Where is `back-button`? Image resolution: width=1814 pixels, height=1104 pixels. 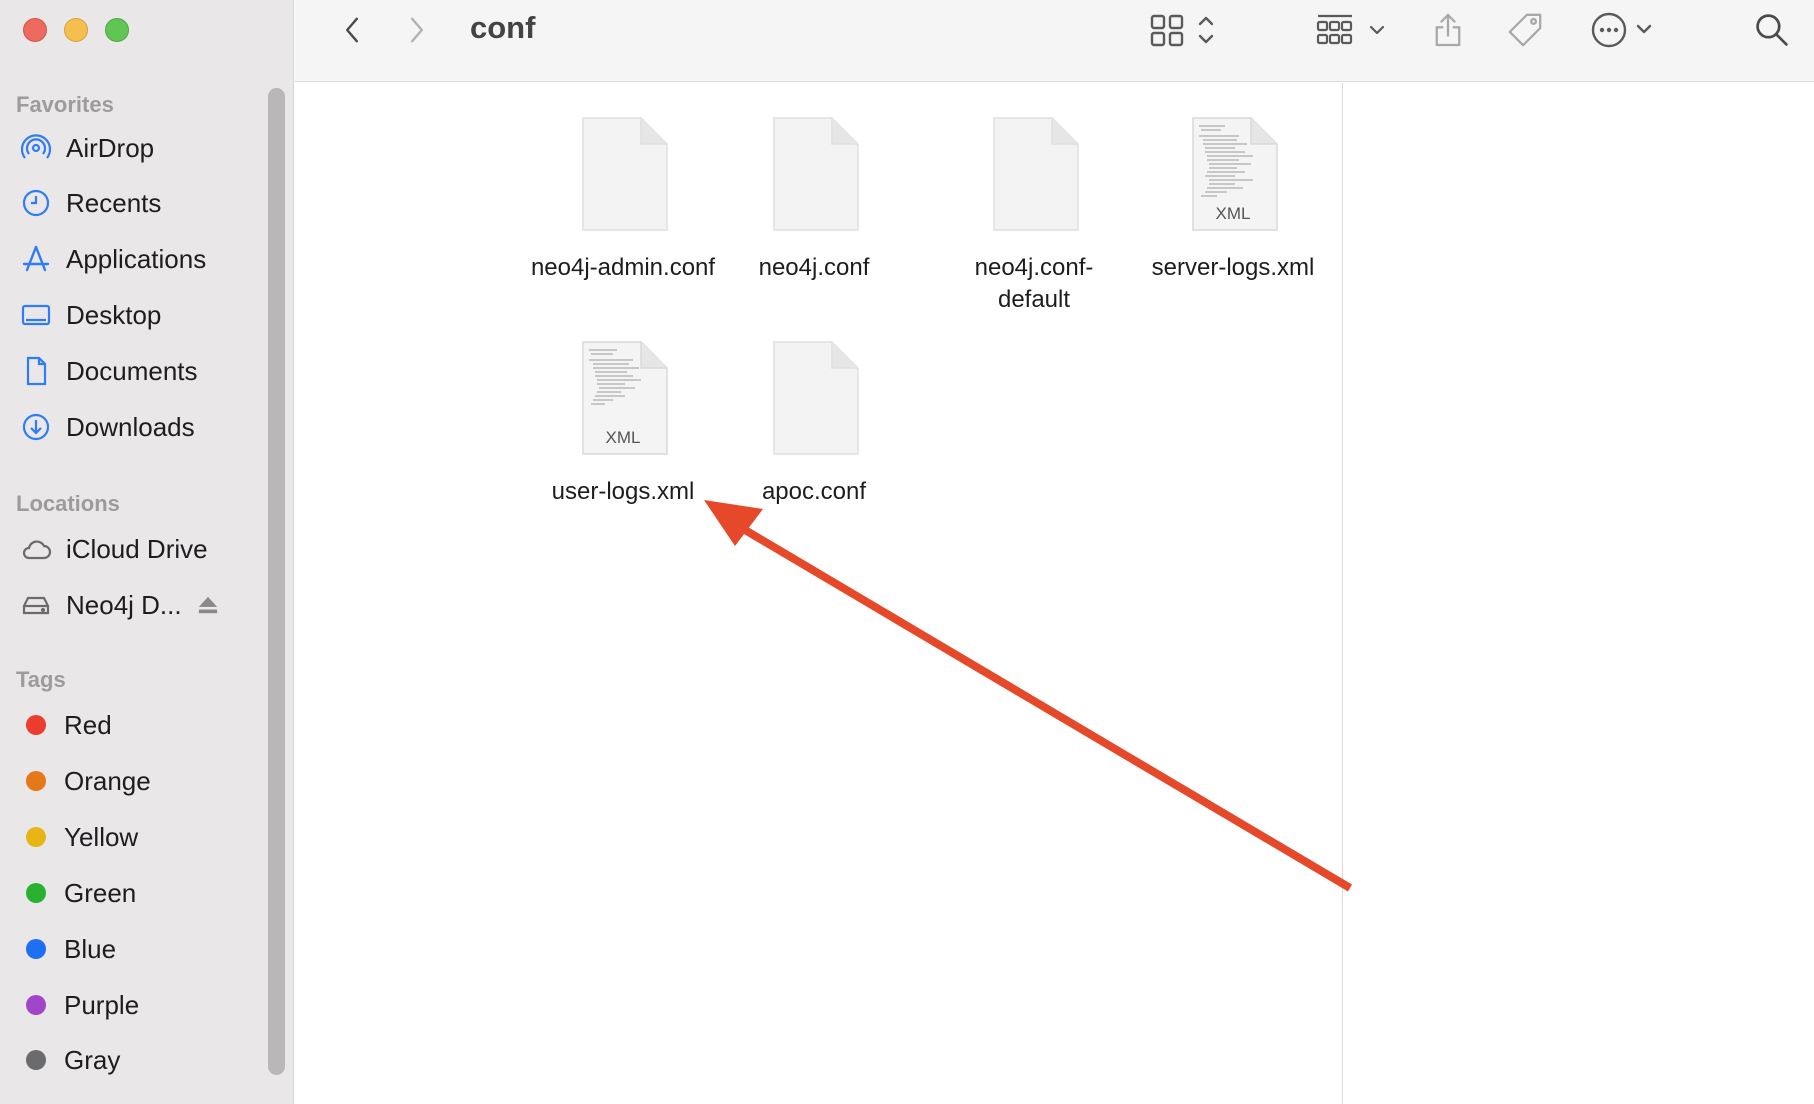 back-button is located at coordinates (352, 30).